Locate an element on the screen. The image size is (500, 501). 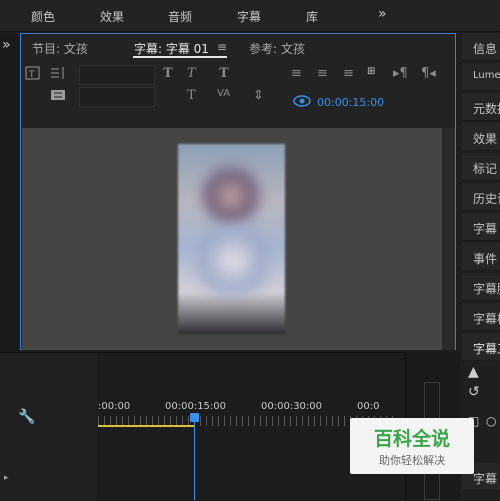
playhead-handle is located at coordinates (194, 417).